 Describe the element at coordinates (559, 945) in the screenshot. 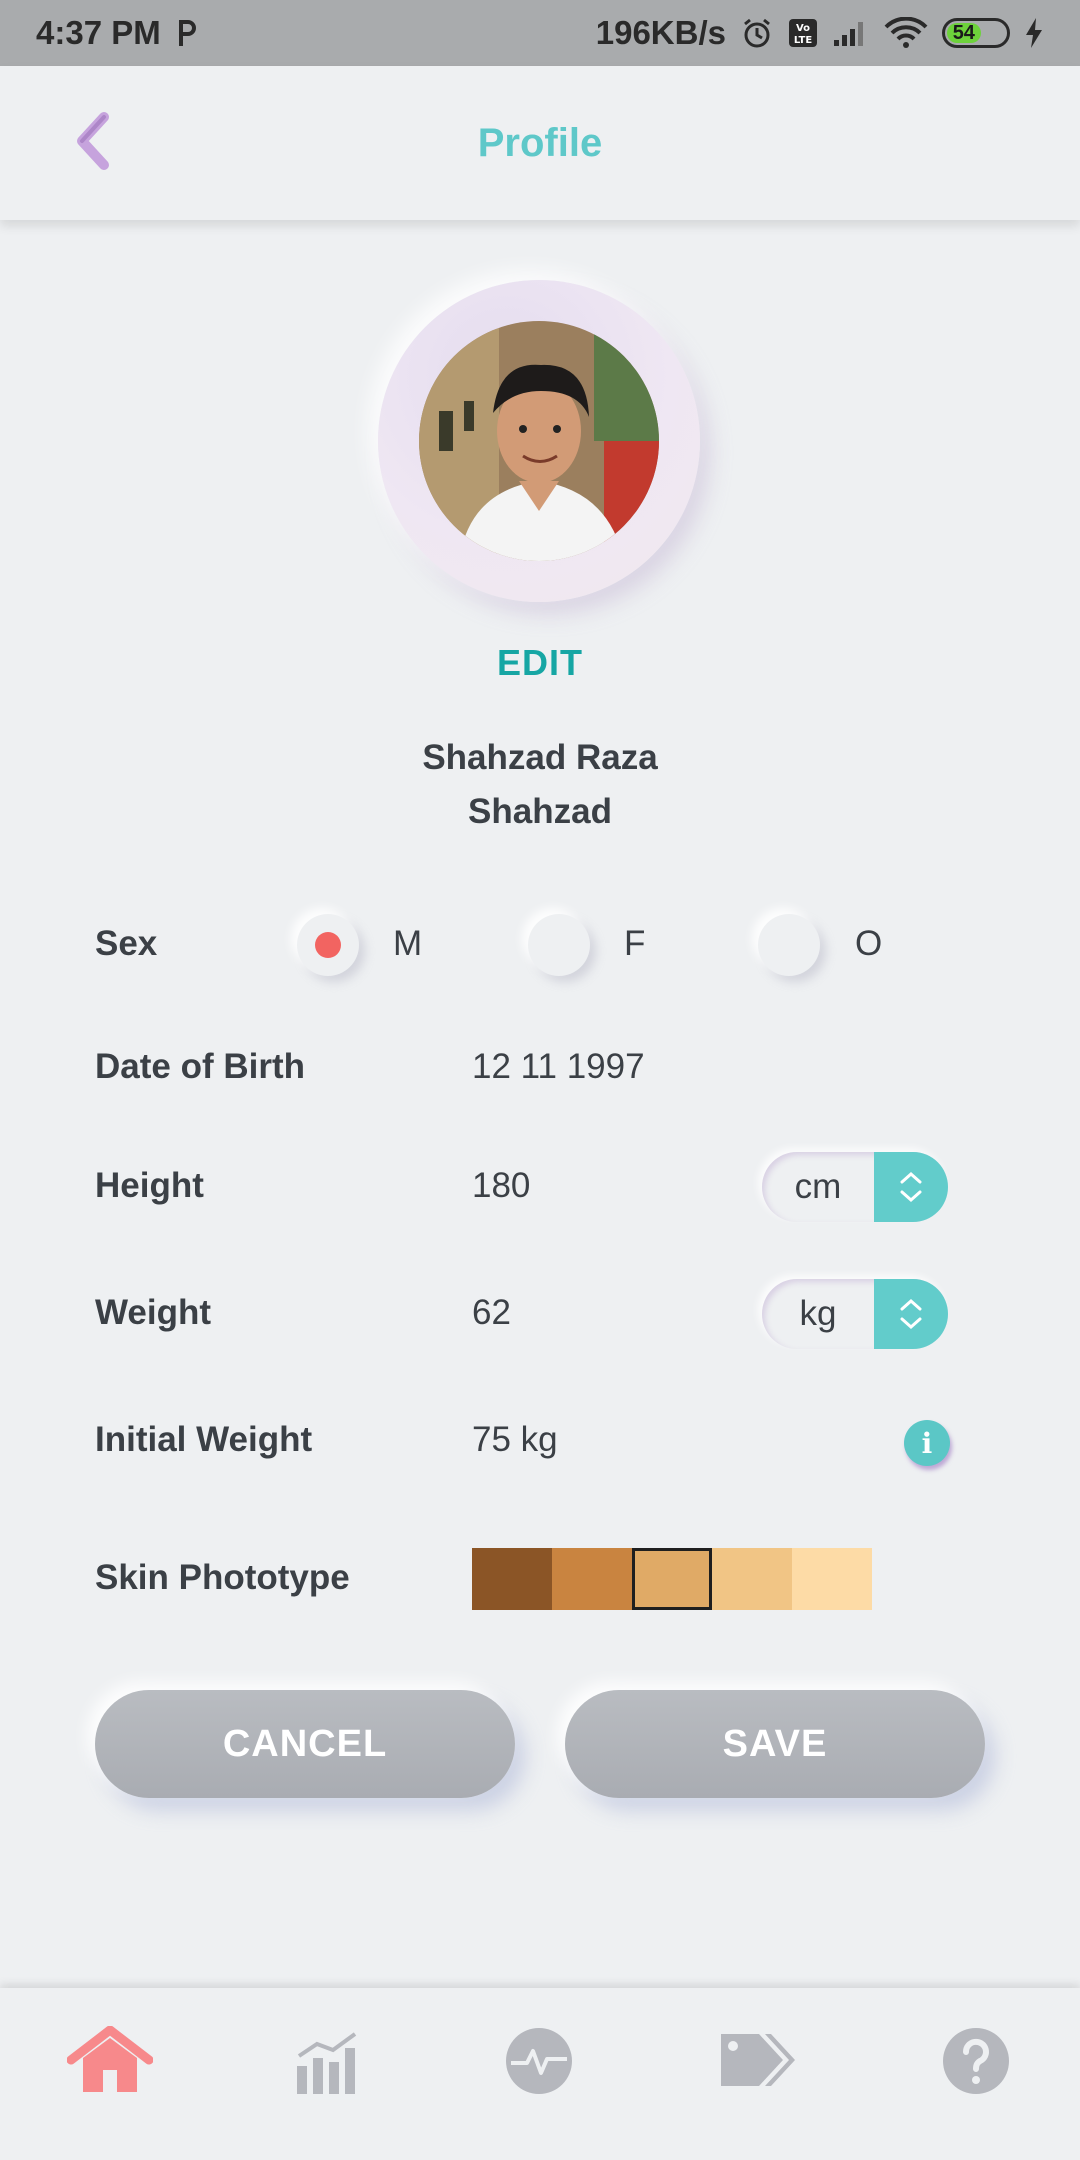

I see `sex-radio-f` at that location.